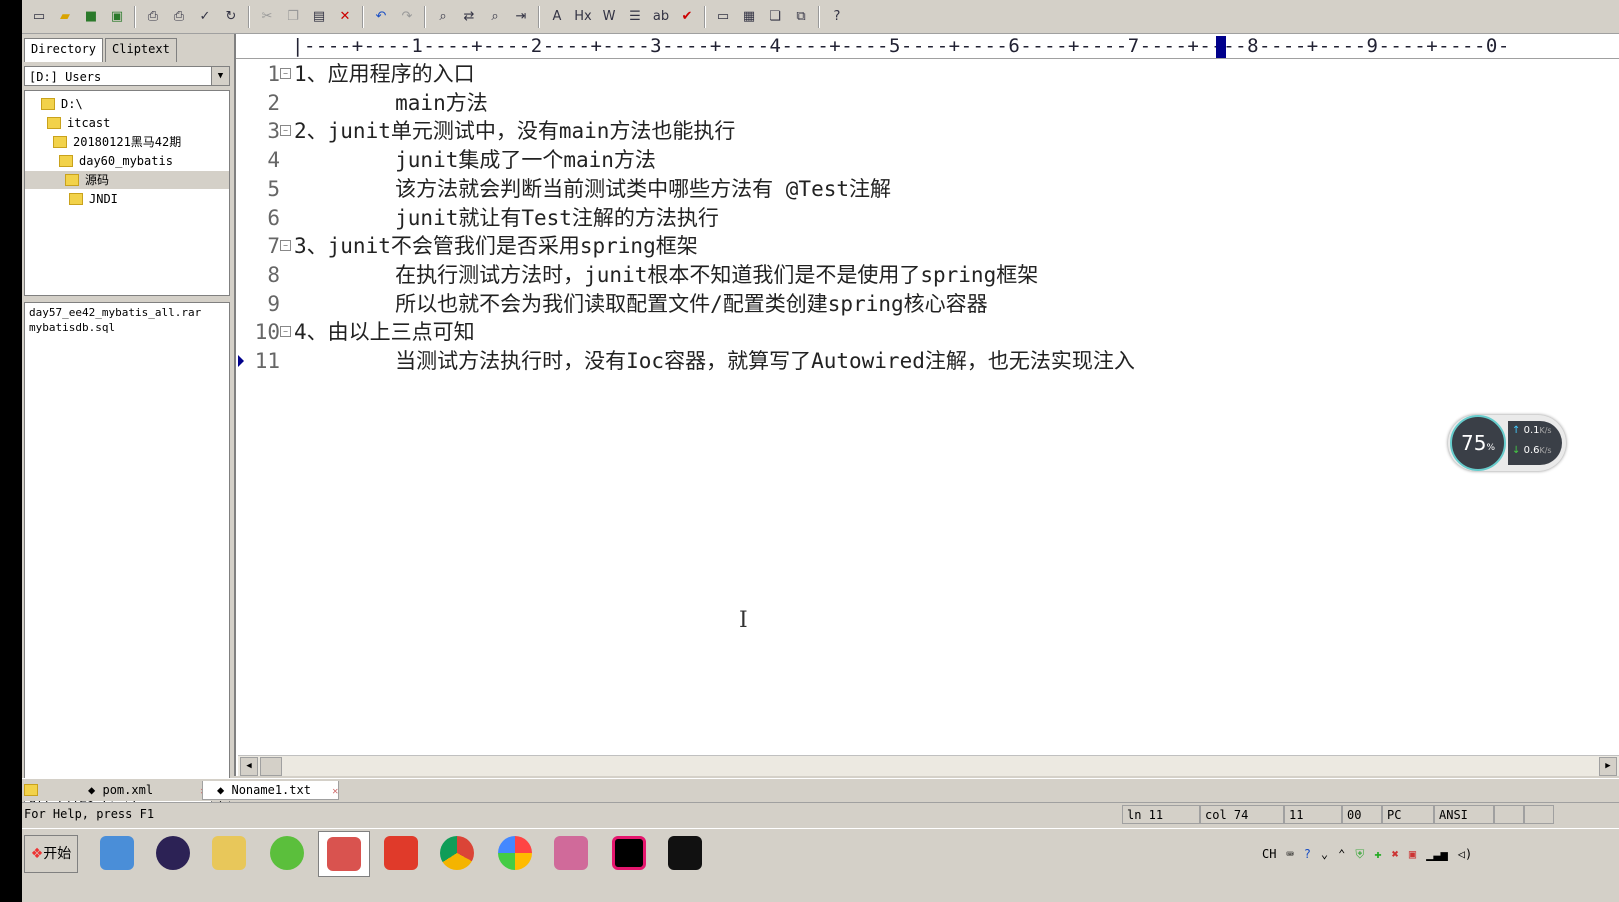 This screenshot has height=902, width=1619. I want to click on tree-item-source: 源码, so click(127, 180).